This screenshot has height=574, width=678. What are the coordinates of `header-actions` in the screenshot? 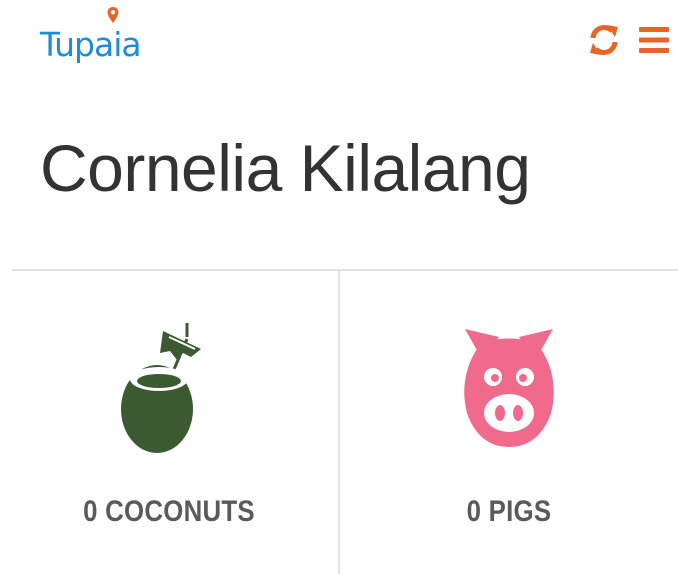 It's located at (629, 40).